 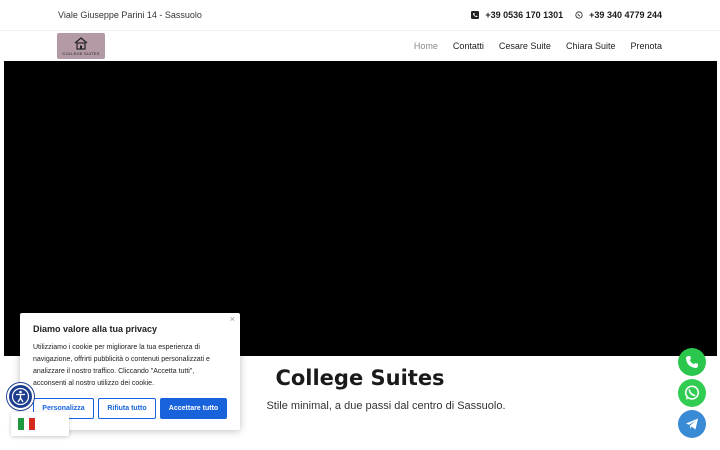 I want to click on nav-item-cesare-suite: Cesare Suite, so click(x=525, y=46).